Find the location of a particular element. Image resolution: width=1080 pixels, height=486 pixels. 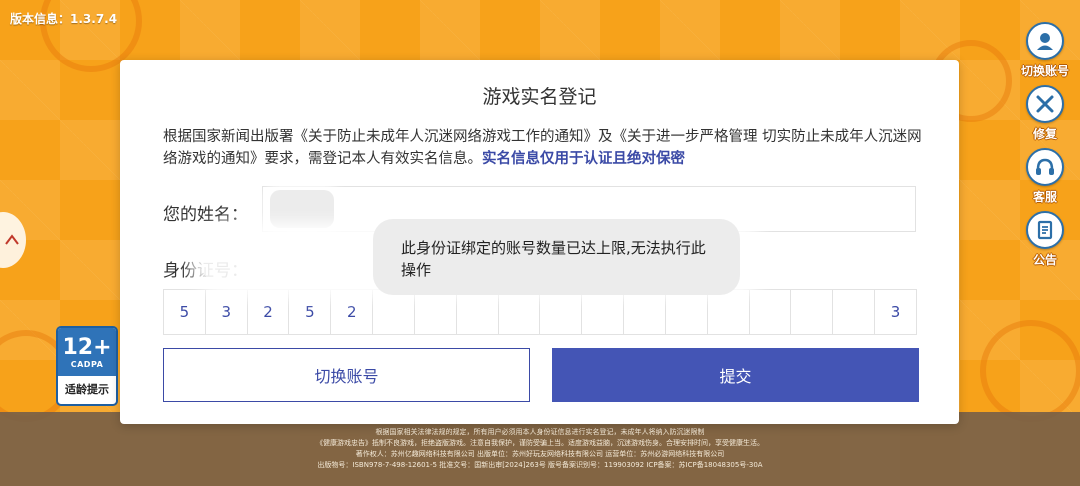

submit-button: 提交 is located at coordinates (735, 375).